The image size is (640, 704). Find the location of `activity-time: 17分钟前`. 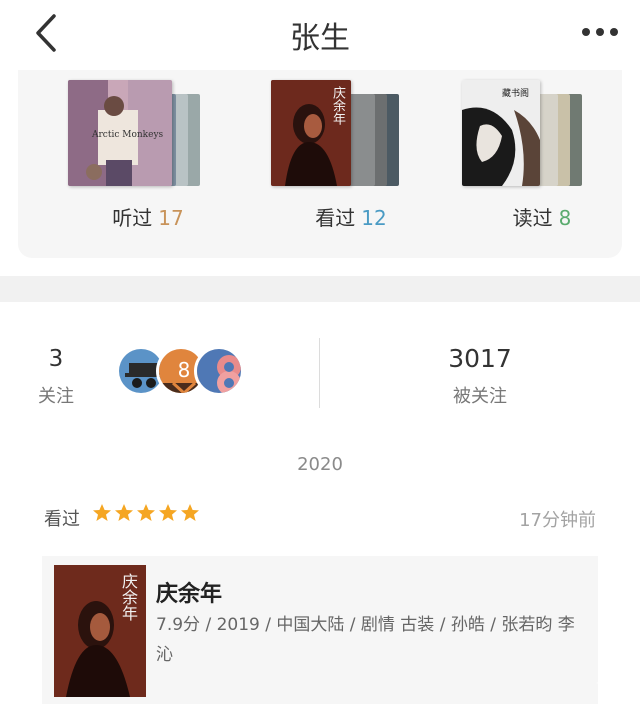

activity-time: 17分钟前 is located at coordinates (557, 520).